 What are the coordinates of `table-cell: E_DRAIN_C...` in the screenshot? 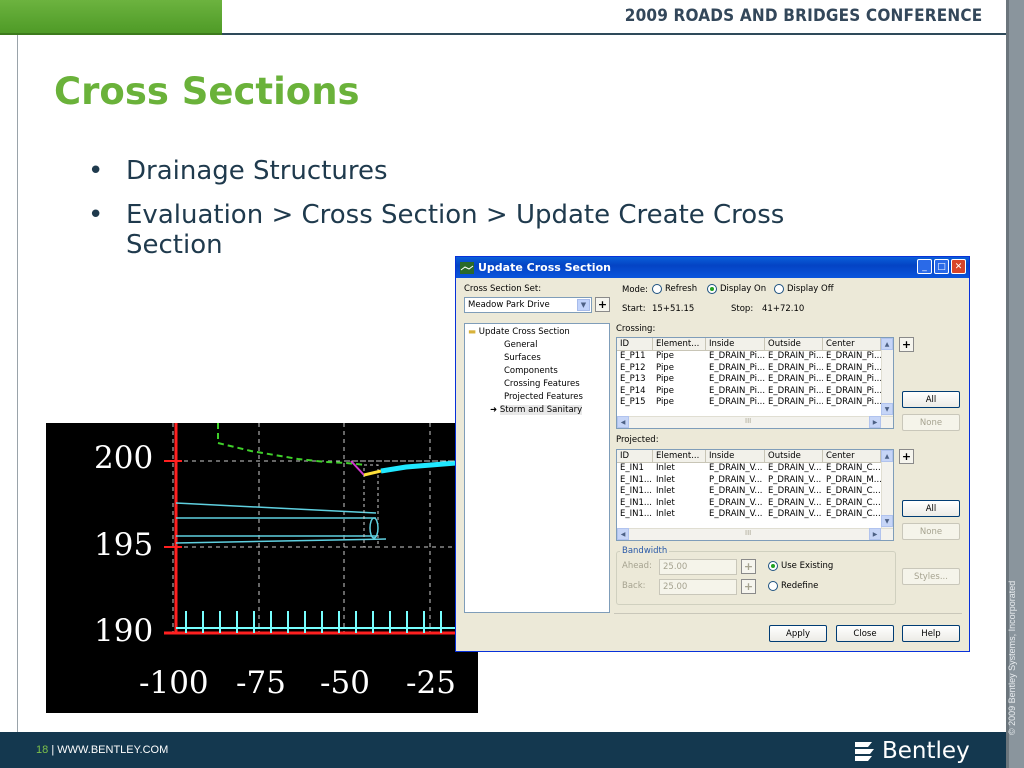 It's located at (853, 514).